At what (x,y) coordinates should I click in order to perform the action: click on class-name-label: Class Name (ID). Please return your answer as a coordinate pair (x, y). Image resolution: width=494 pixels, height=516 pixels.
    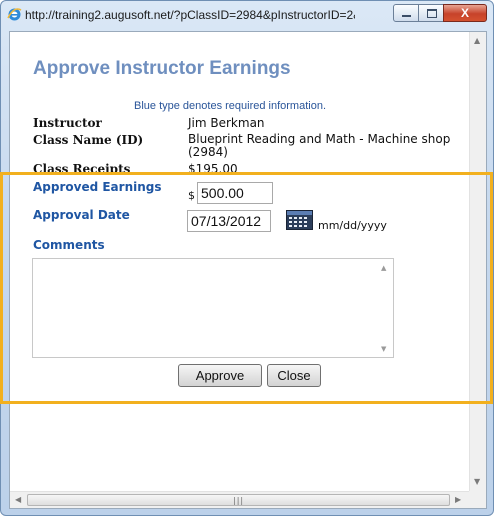
    Looking at the image, I should click on (88, 140).